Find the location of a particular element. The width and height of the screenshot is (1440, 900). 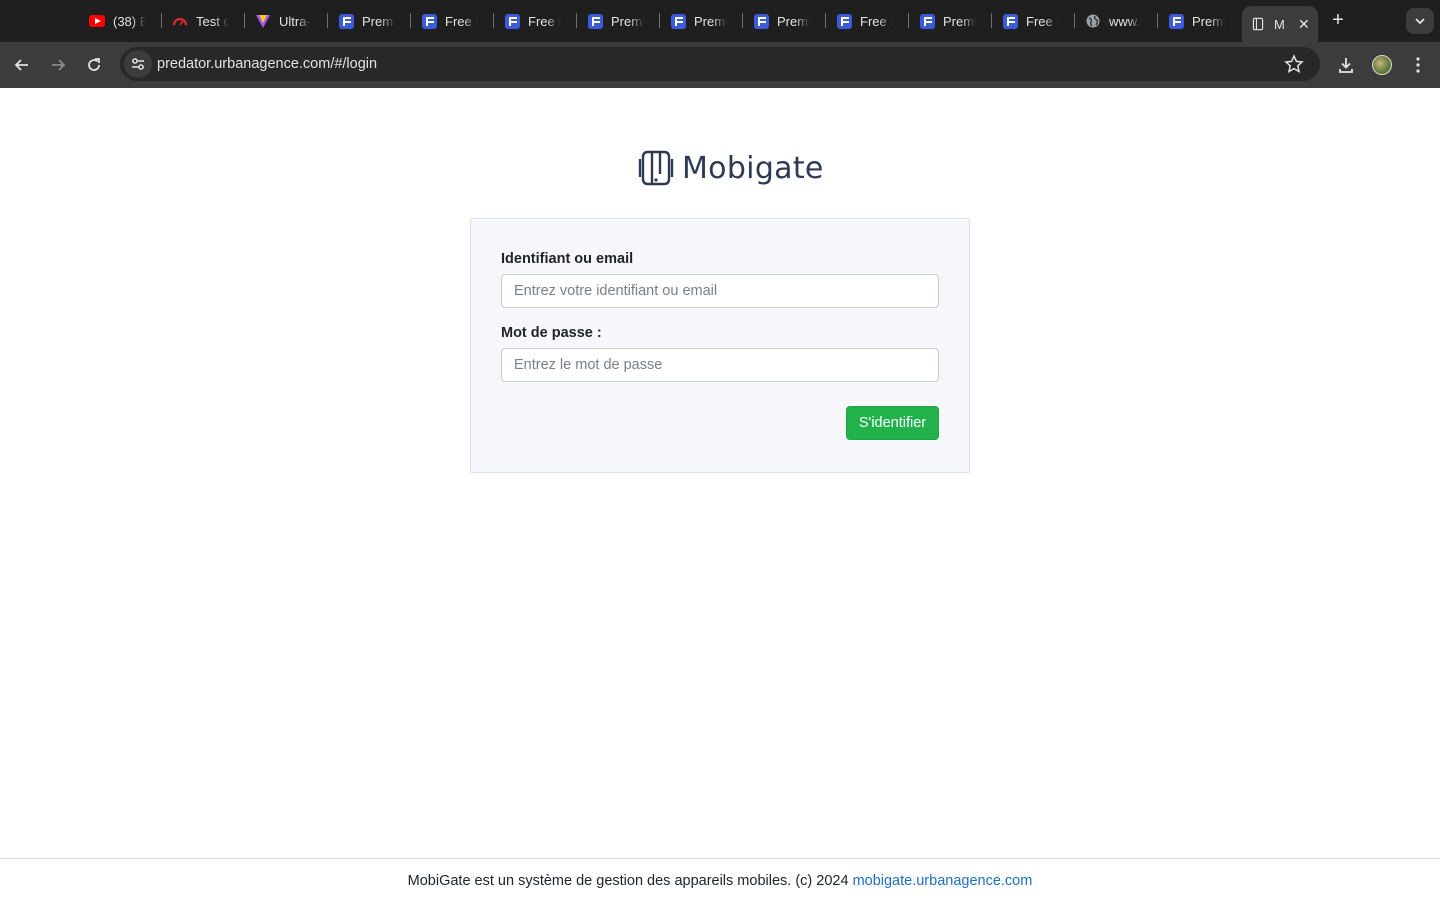

speedometer-icon is located at coordinates (180, 21).